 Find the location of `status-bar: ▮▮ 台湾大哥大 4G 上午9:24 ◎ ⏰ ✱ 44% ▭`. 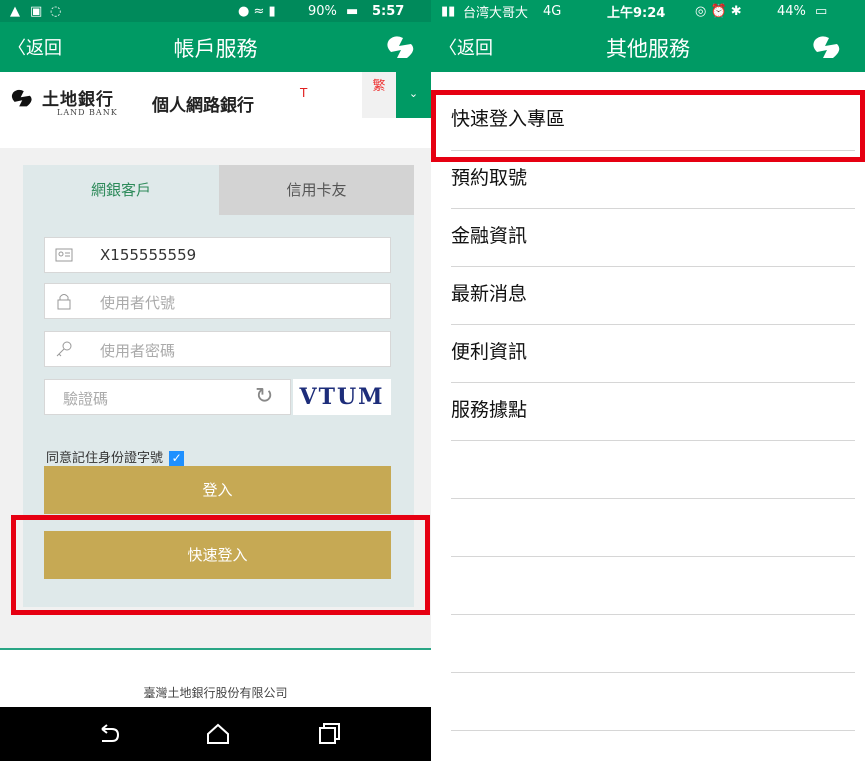

status-bar: ▮▮ 台湾大哥大 4G 上午9:24 ◎ ⏰ ✱ 44% ▭ is located at coordinates (648, 11).